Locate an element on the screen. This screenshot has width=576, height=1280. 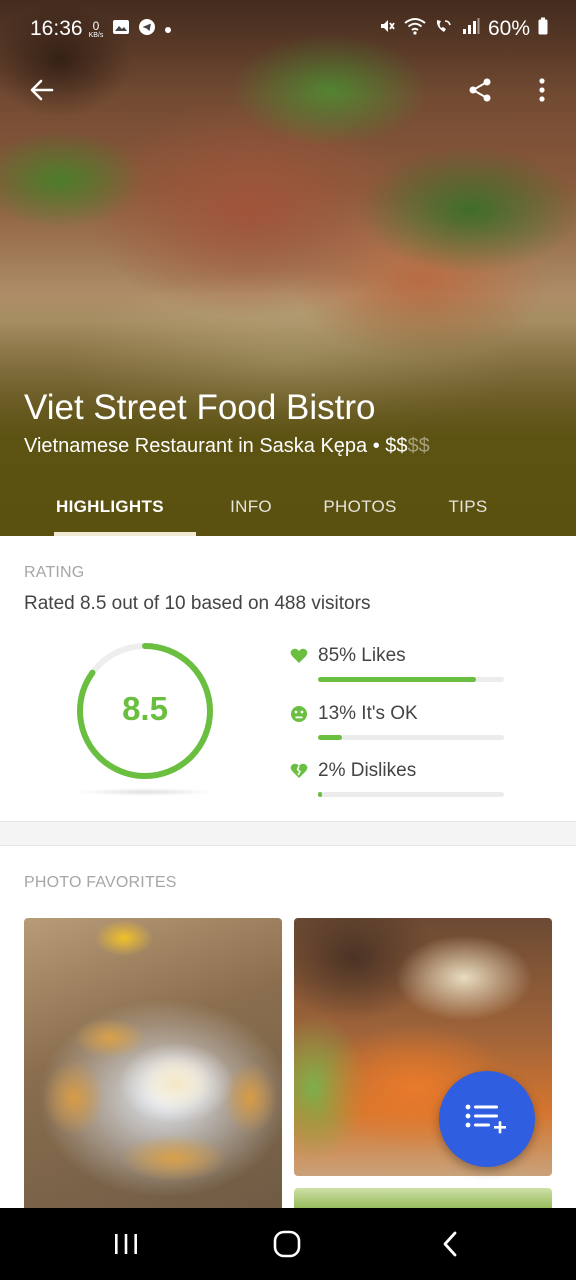
venue-name: Viet Street Food Bistro is located at coordinates (200, 407).